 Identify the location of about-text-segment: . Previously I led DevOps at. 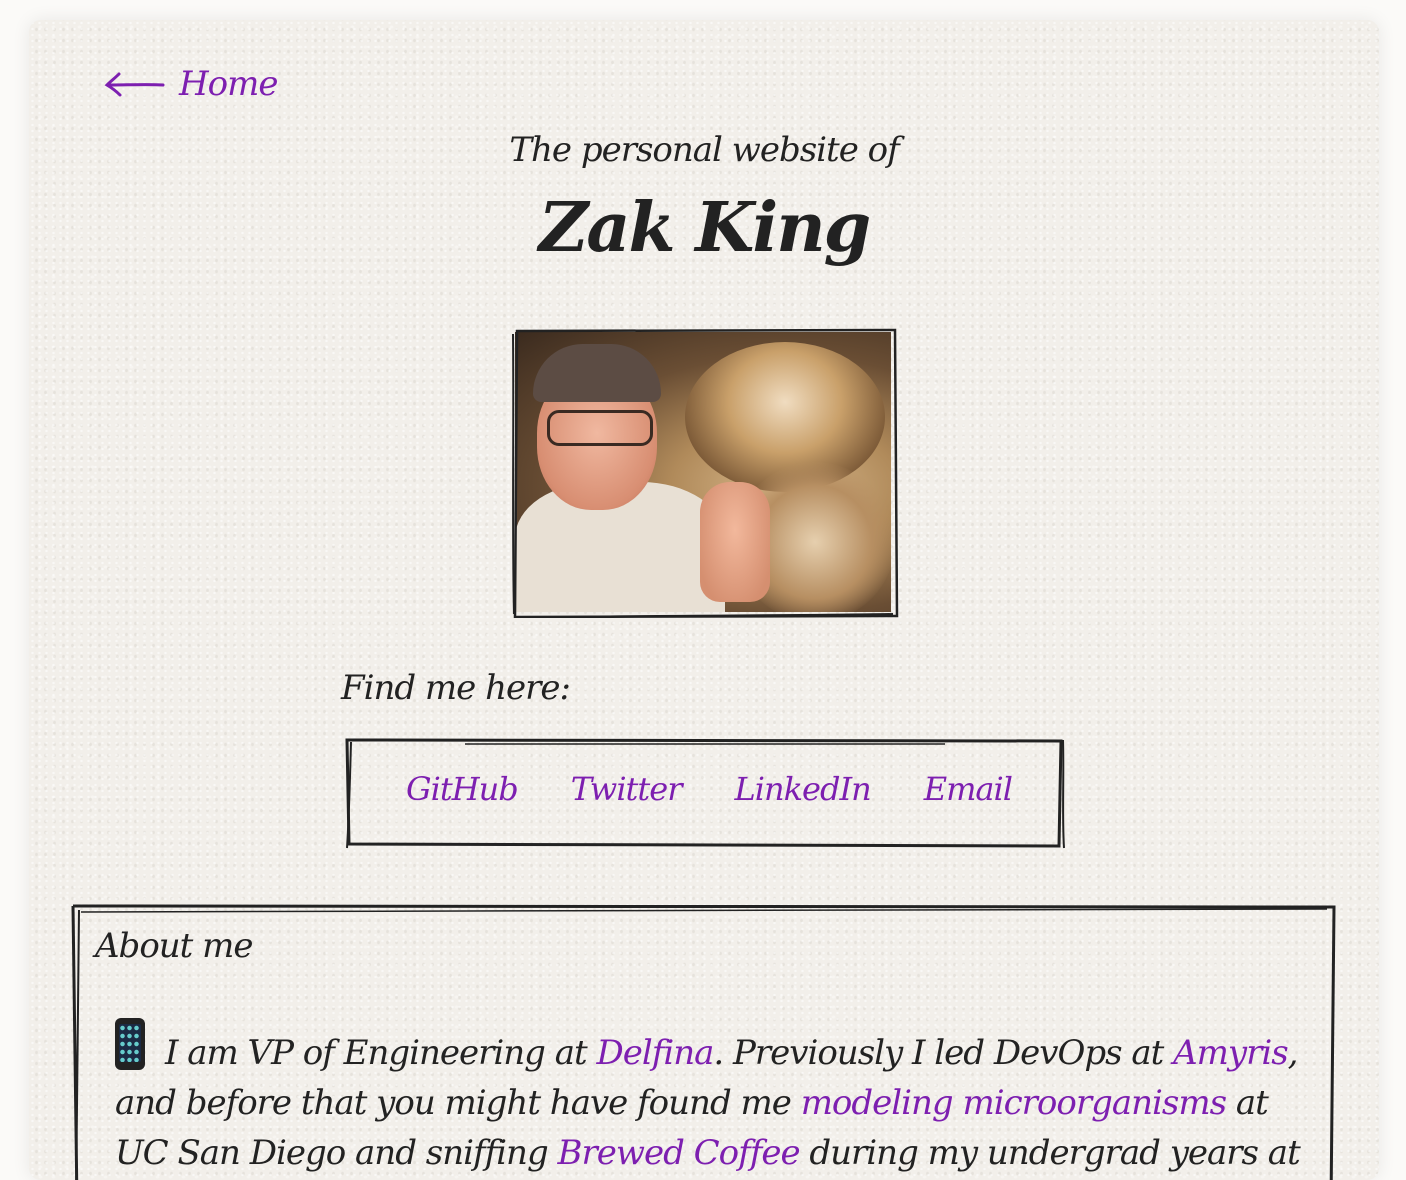
(943, 1053).